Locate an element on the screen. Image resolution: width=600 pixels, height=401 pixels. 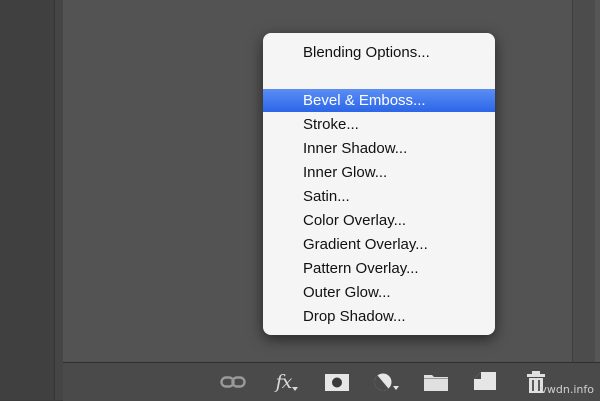
add-layer-mask-button is located at coordinates (337, 382).